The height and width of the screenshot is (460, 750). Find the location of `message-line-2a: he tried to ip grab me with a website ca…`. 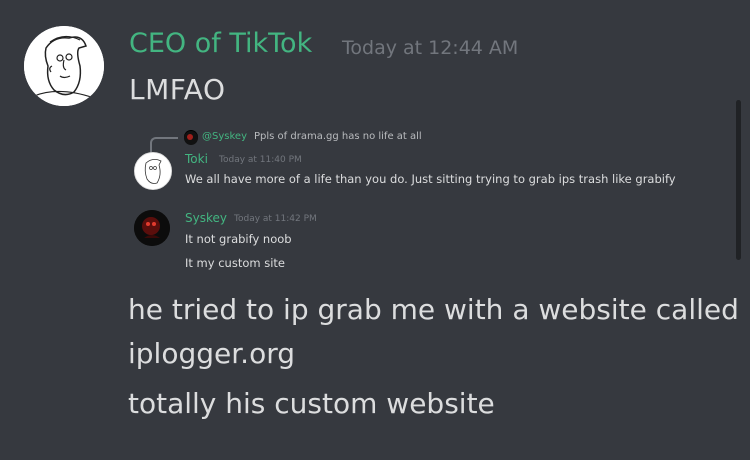

message-line-2a: he tried to ip grab me with a website ca… is located at coordinates (433, 309).